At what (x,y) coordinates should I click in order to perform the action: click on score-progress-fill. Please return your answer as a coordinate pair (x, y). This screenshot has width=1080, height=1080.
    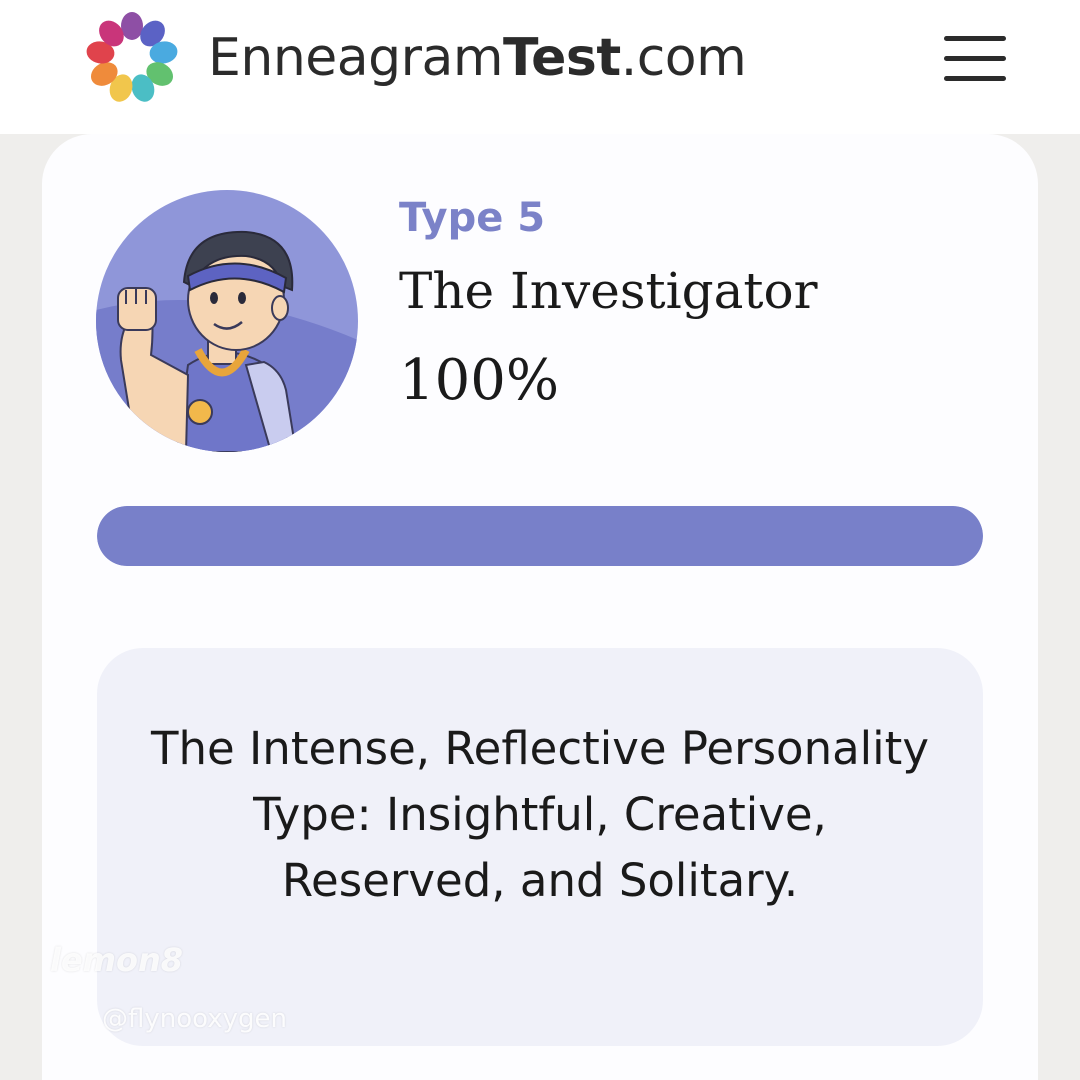
    Looking at the image, I should click on (540, 536).